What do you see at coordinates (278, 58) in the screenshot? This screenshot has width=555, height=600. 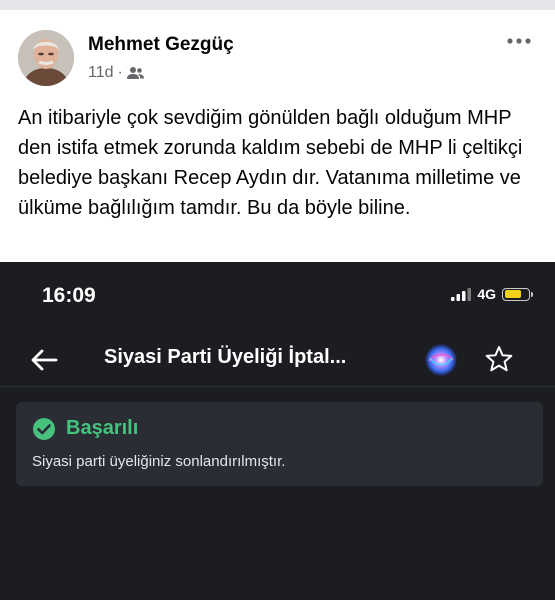 I see `post-header: Mehmet Gezgüç 11d ·` at bounding box center [278, 58].